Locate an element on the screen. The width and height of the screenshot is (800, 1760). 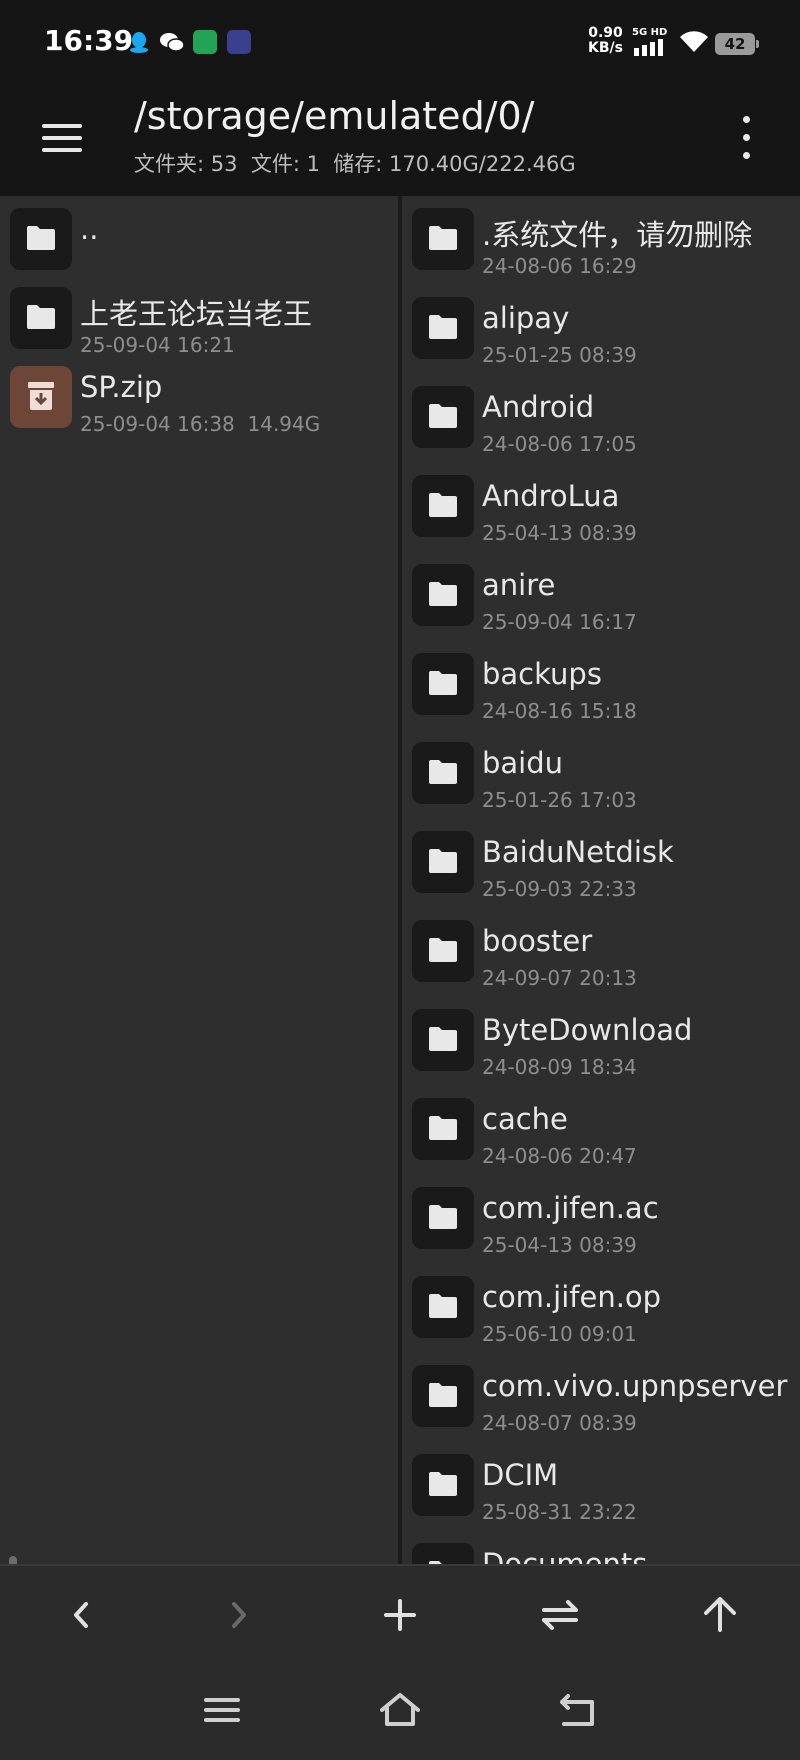
item-meta: 24-08-06 16:29 is located at coordinates (559, 266).